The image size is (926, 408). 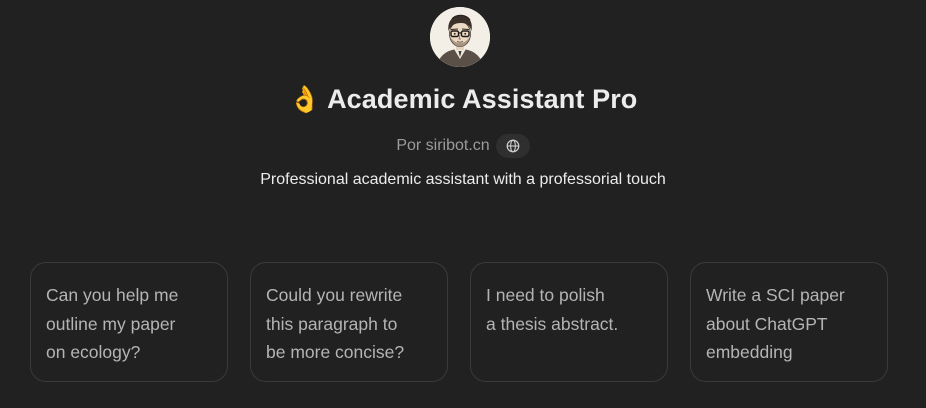 I want to click on professor-avatar, so click(x=460, y=37).